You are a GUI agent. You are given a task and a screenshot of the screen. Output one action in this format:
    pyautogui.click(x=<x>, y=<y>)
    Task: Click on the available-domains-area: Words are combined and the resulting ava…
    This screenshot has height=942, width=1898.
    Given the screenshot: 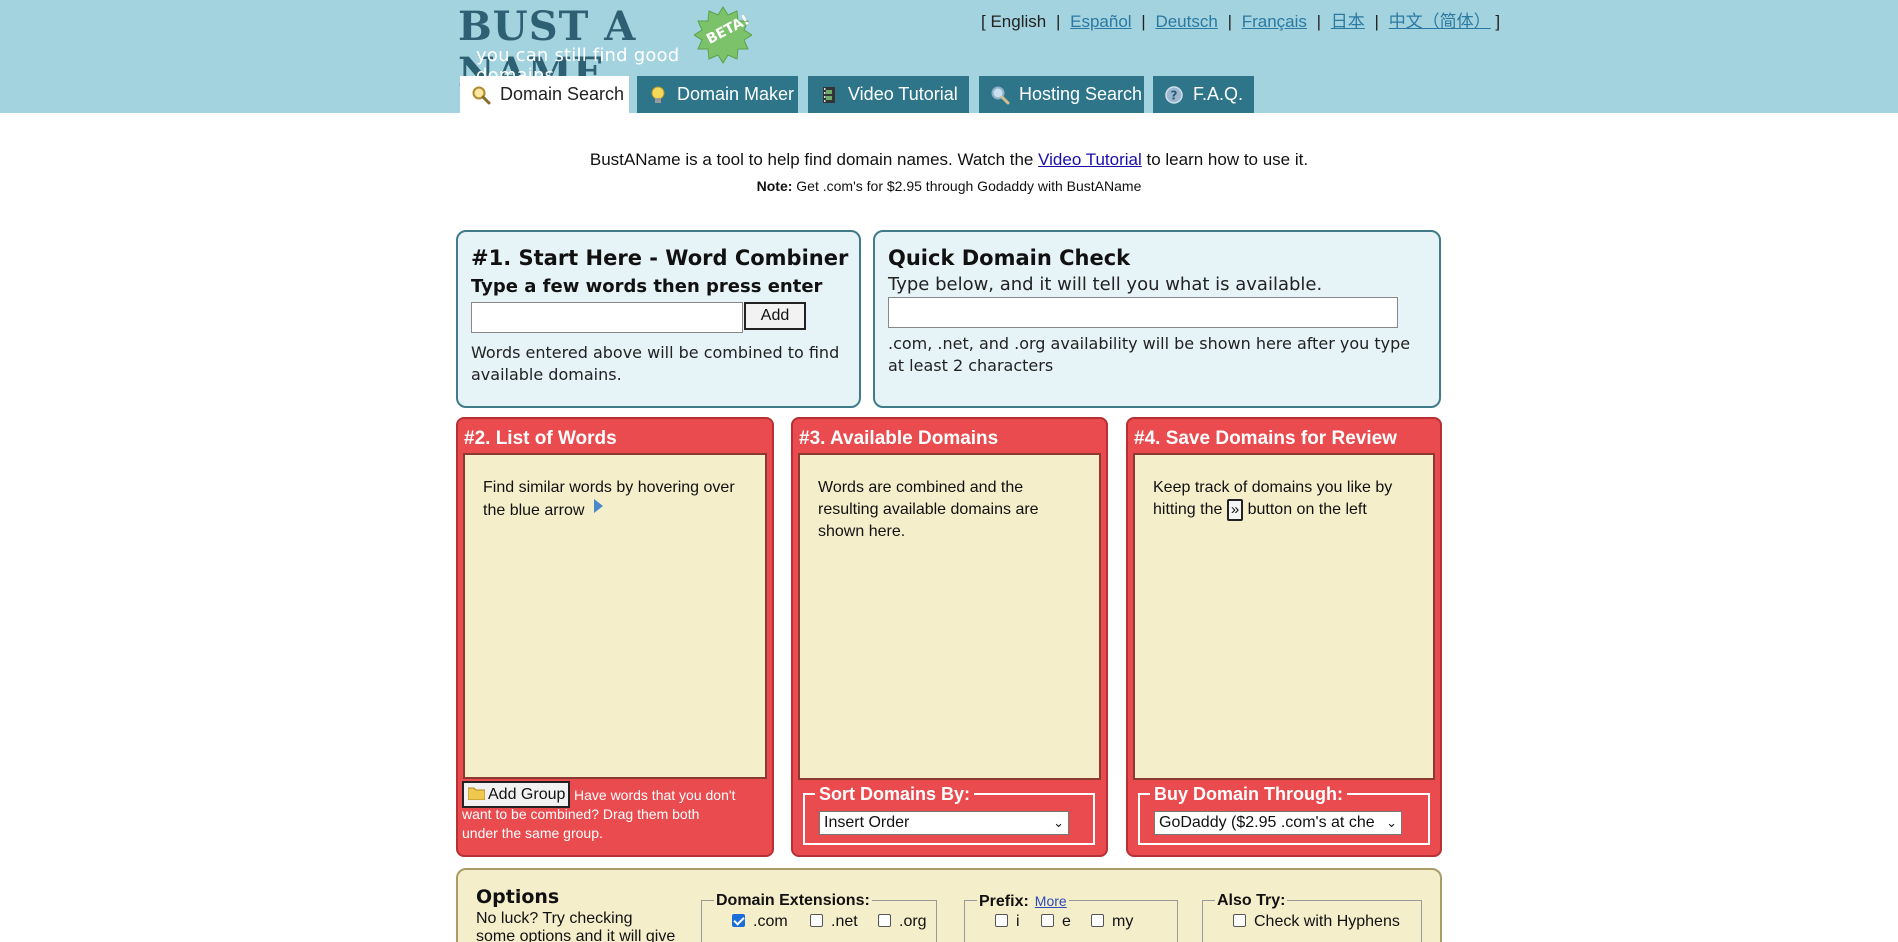 What is the action you would take?
    pyautogui.click(x=949, y=616)
    